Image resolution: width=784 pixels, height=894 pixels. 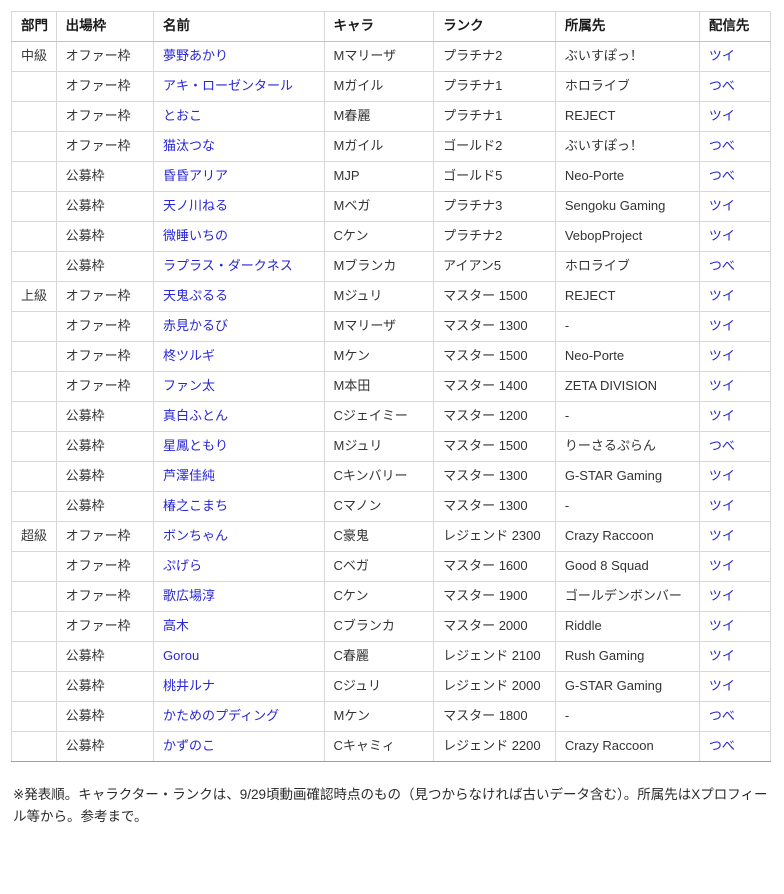 I want to click on cell-name: 夢野あかり, so click(x=239, y=56).